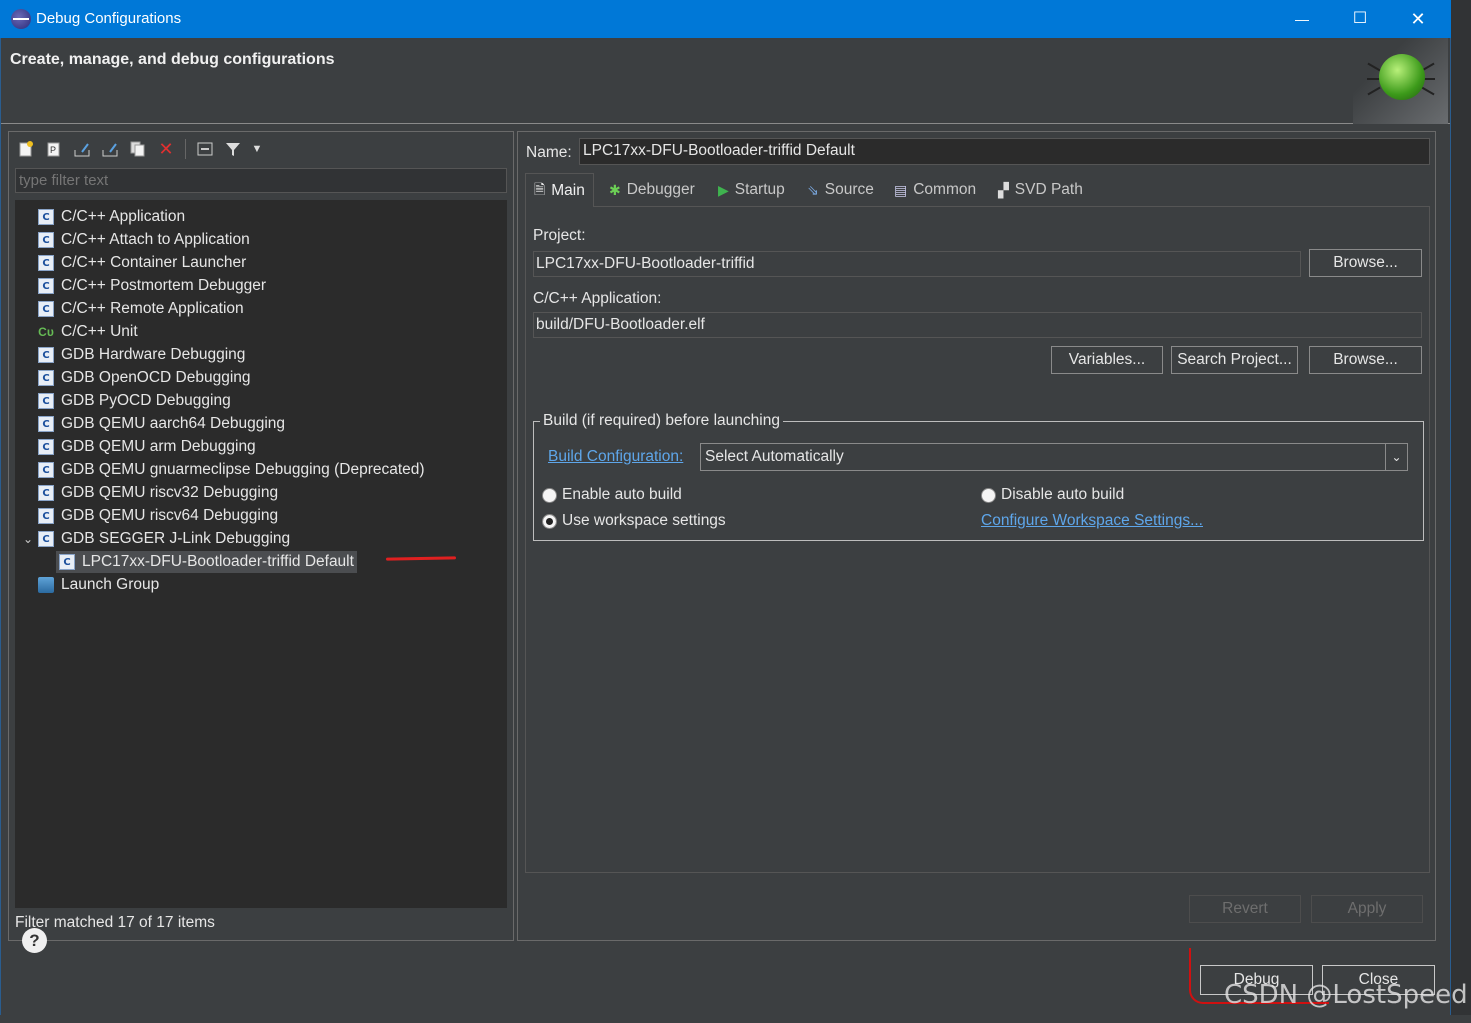  What do you see at coordinates (185, 149) in the screenshot?
I see `toolbar-separator` at bounding box center [185, 149].